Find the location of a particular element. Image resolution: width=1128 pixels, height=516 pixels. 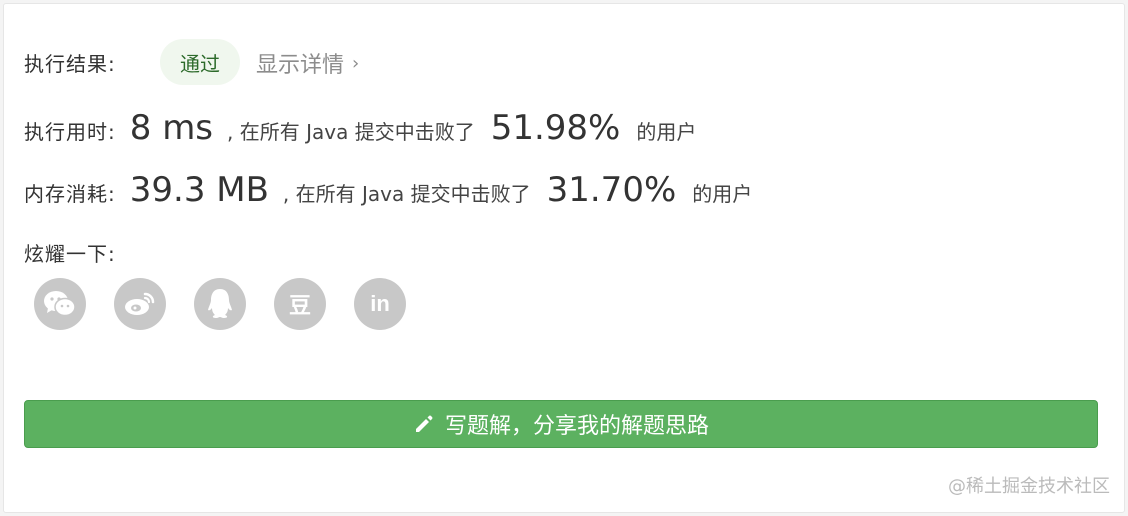

linkedin-icon: in is located at coordinates (380, 304).